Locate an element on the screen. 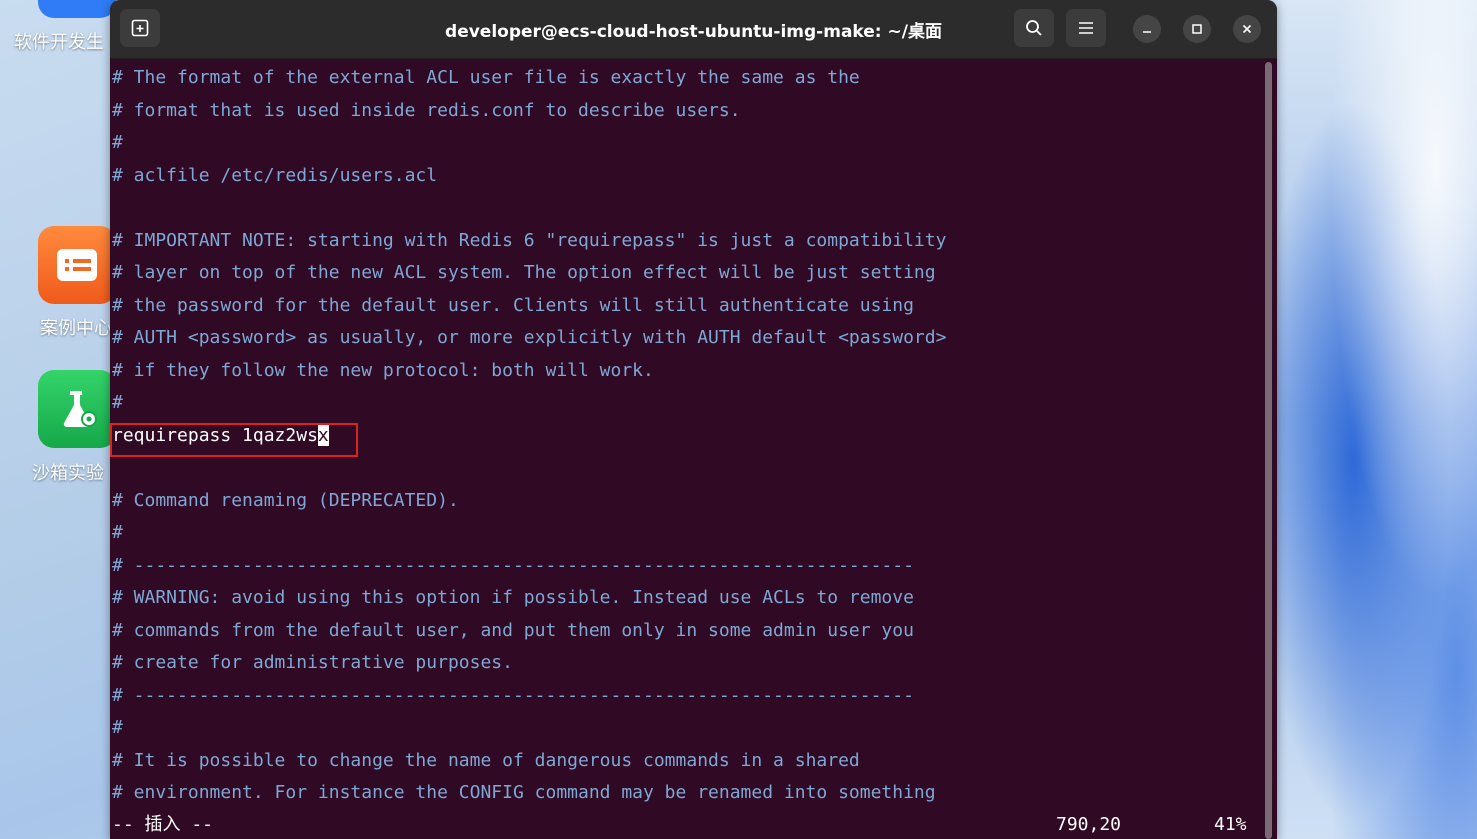 This screenshot has width=1477, height=839. scrollbar is located at coordinates (1268, 450).